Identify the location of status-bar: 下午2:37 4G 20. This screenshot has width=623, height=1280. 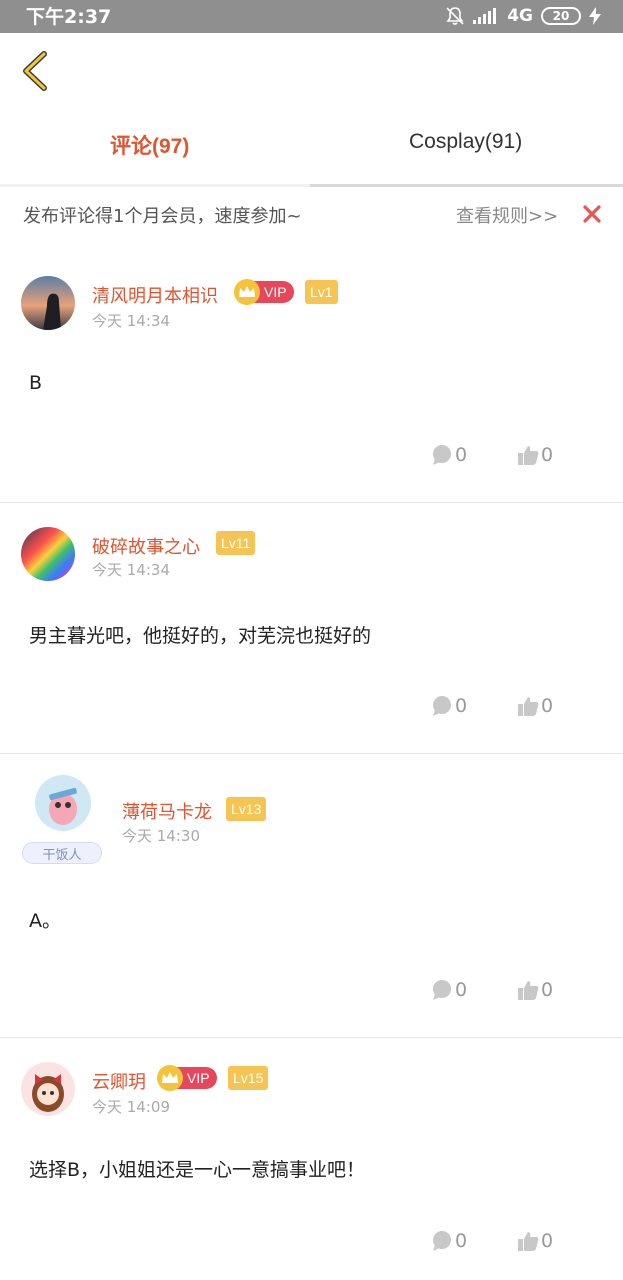
(311, 16).